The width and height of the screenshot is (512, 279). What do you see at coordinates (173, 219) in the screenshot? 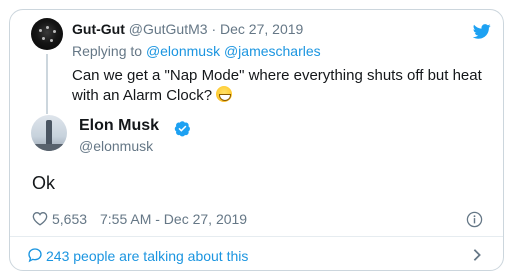
I see `tweet-timestamp: 7:55 AM - Dec 27, 2019` at bounding box center [173, 219].